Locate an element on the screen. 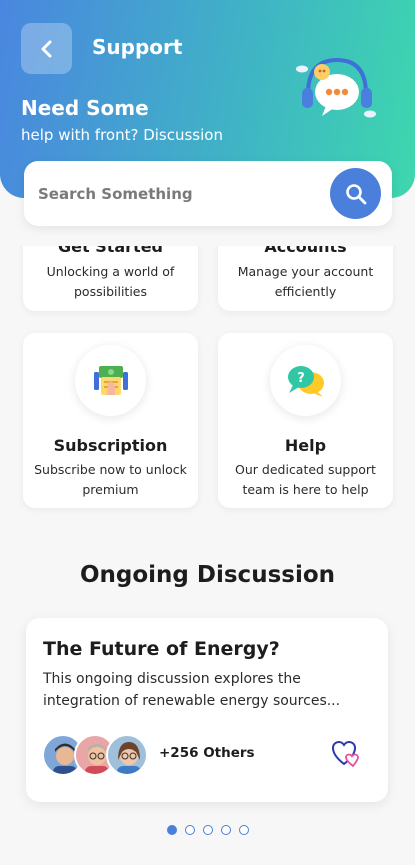 This screenshot has width=415, height=865. hero-subtitle: help with front? Discussion is located at coordinates (122, 135).